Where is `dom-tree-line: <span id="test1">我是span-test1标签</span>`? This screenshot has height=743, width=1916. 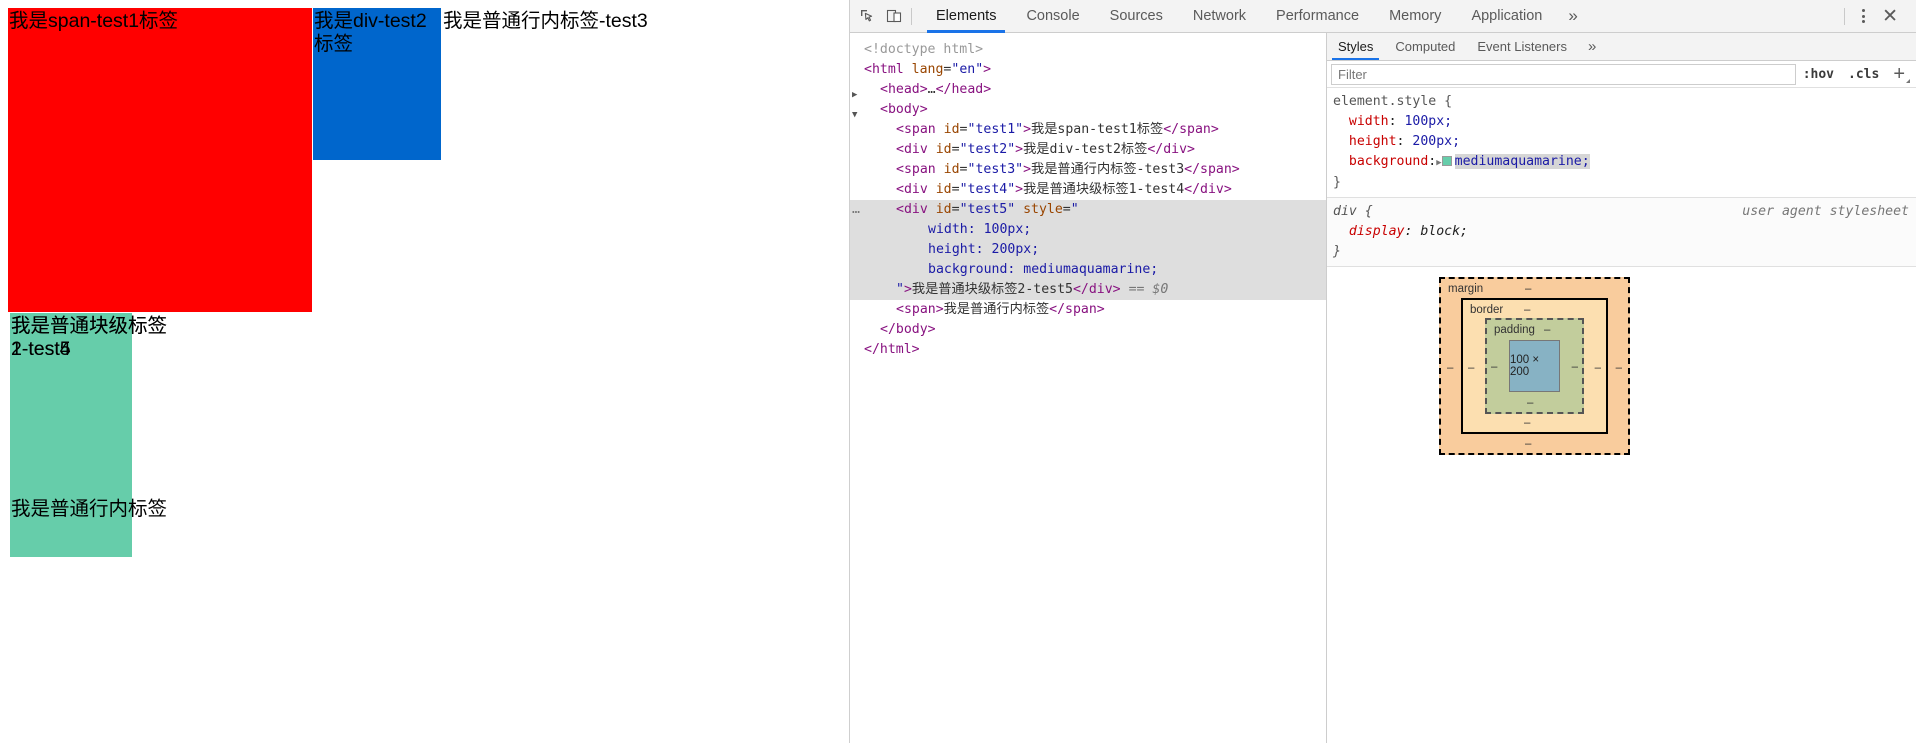
dom-tree-line: <span id="test1">我是span-test1标签</span> is located at coordinates (1088, 130).